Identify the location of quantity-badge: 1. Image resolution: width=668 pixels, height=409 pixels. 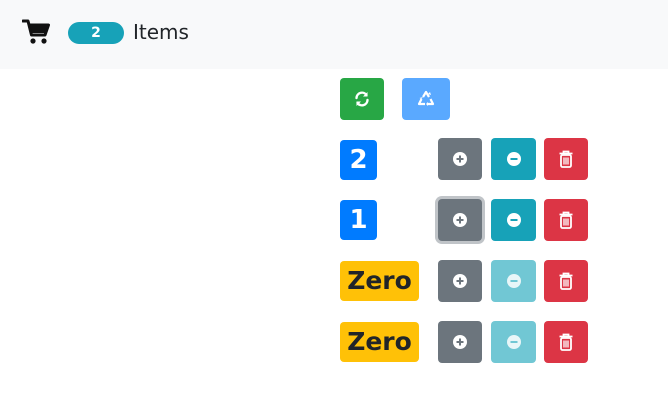
(358, 220).